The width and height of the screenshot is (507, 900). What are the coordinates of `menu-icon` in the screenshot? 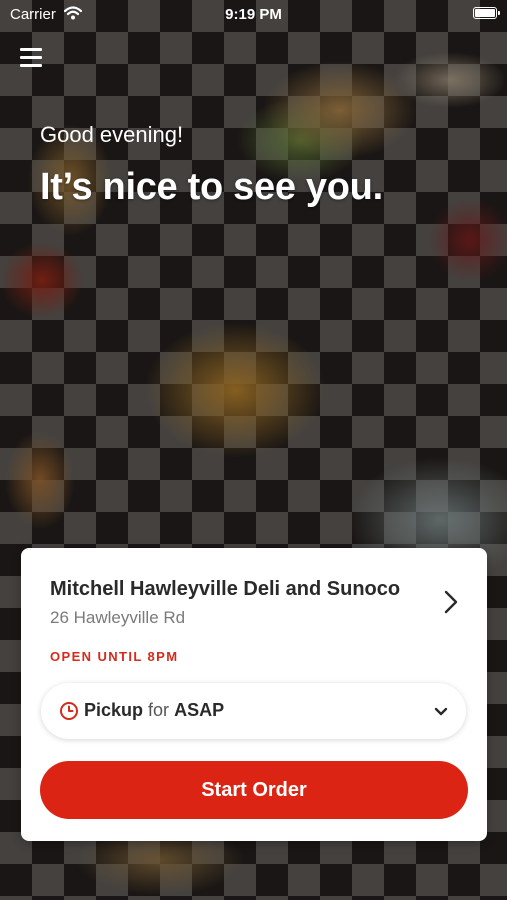 It's located at (31, 57).